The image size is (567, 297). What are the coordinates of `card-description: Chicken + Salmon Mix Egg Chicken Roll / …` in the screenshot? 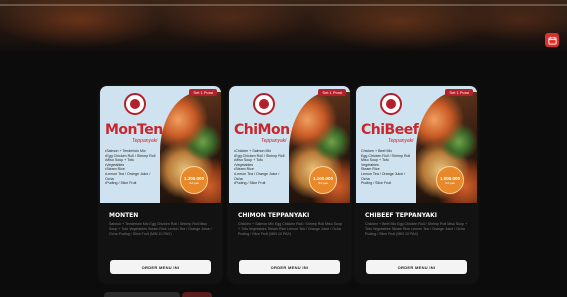 It's located at (290, 229).